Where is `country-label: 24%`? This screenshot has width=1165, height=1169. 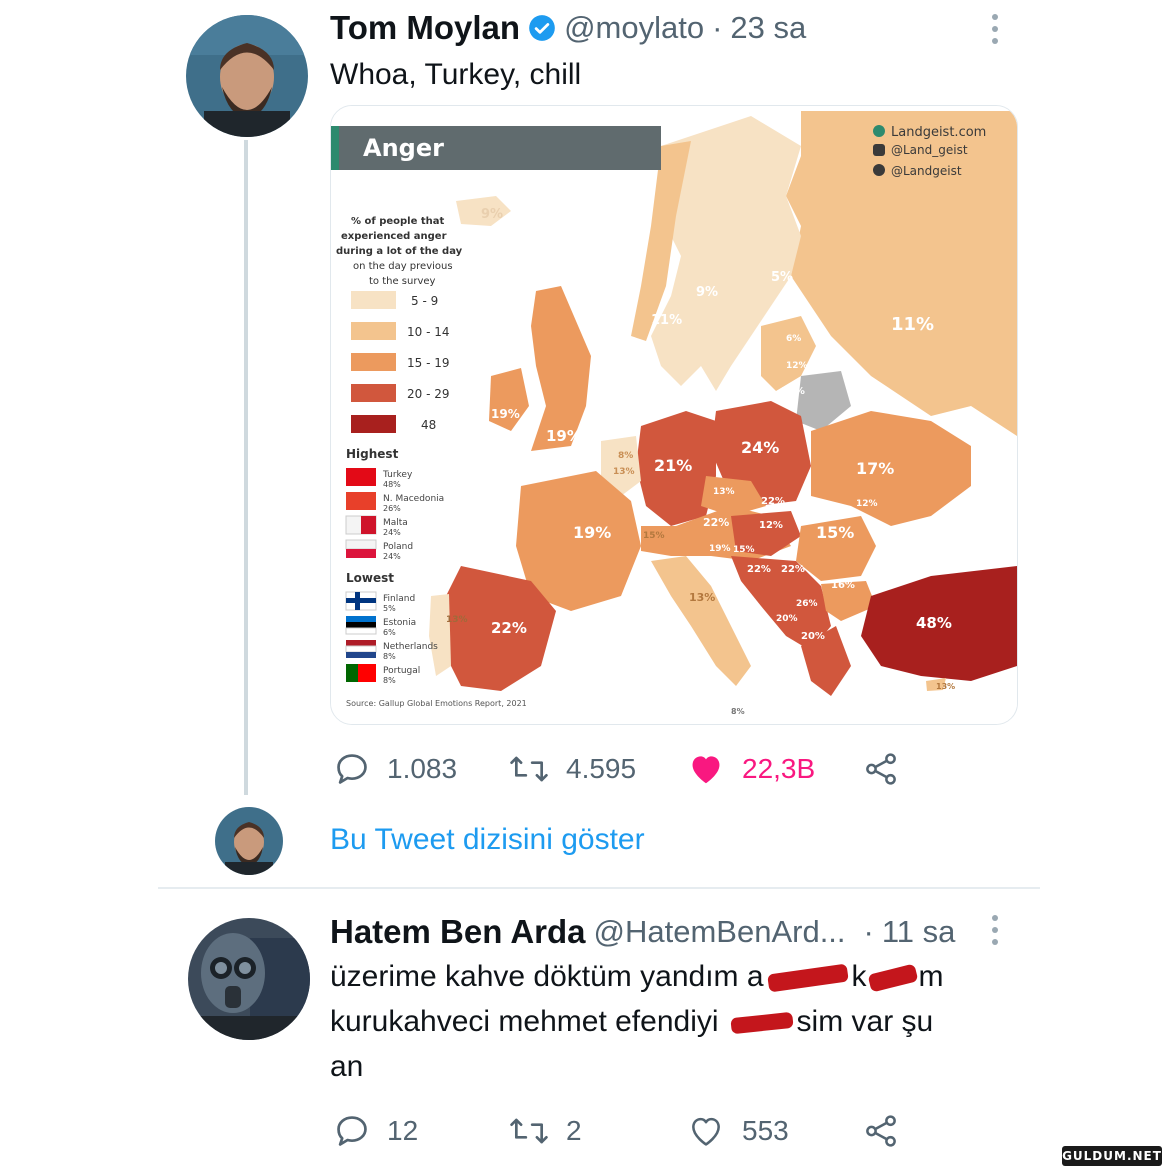
country-label: 24% is located at coordinates (760, 447).